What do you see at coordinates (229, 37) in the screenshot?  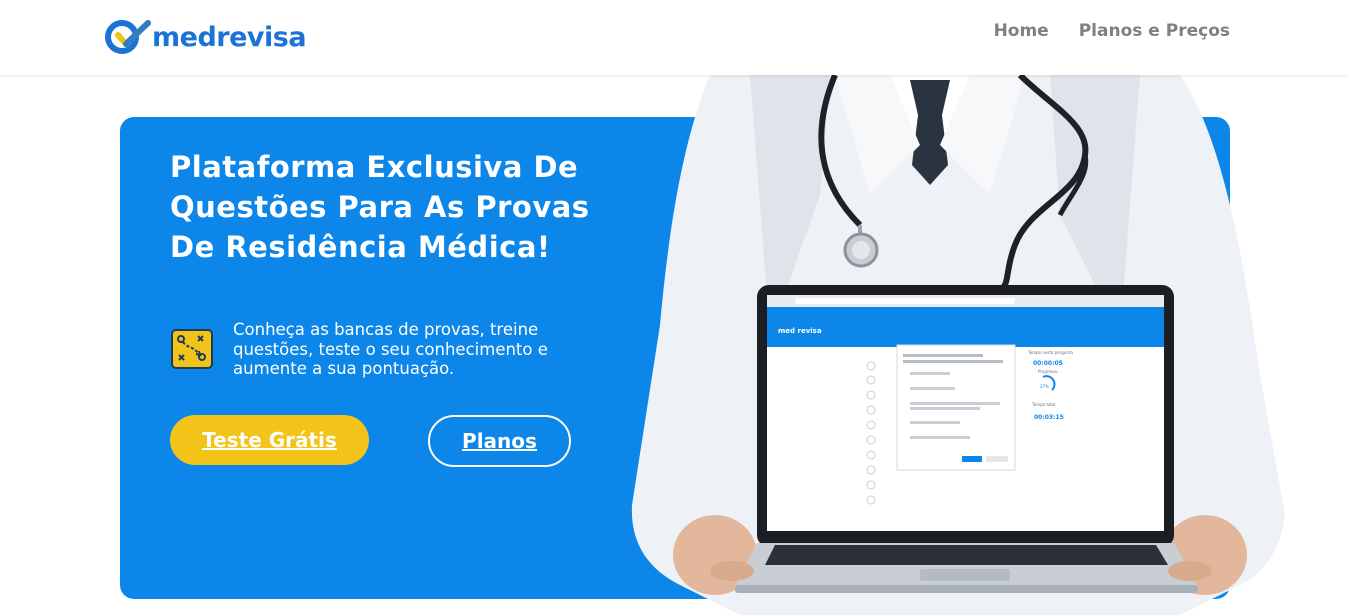 I see `logo-text: medrevisa` at bounding box center [229, 37].